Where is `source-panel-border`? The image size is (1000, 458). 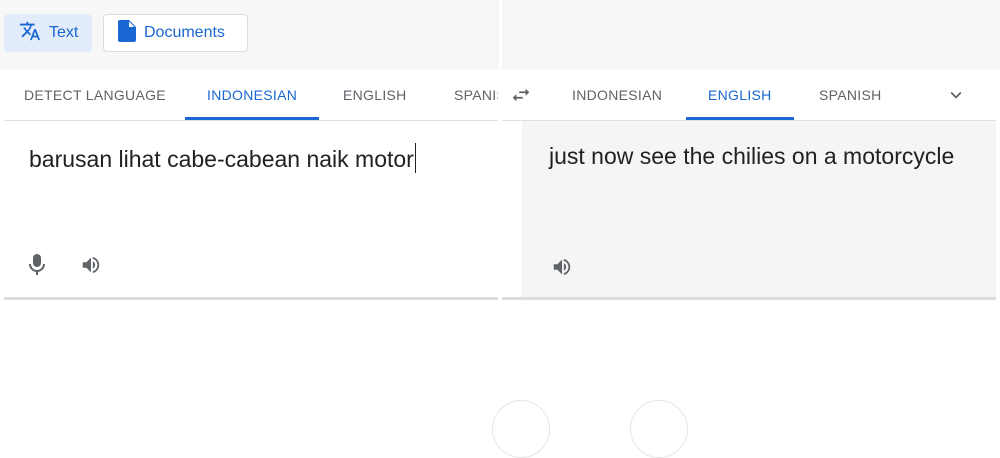 source-panel-border is located at coordinates (251, 298).